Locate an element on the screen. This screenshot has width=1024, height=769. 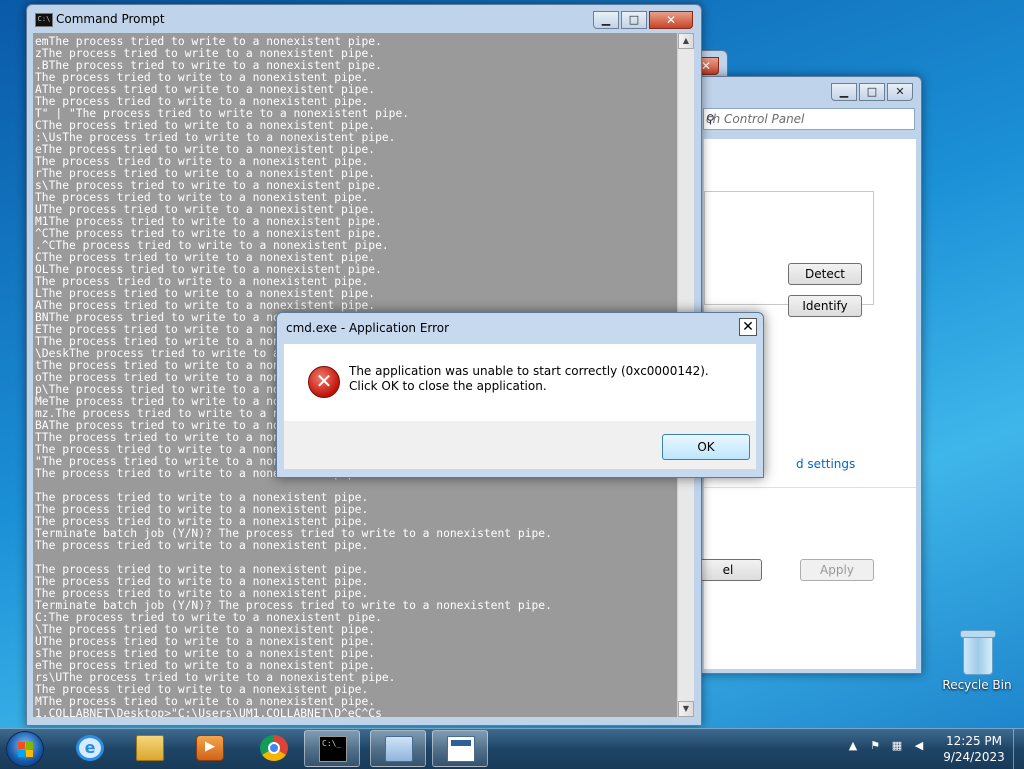
taskbar-chrome is located at coordinates (274, 748).